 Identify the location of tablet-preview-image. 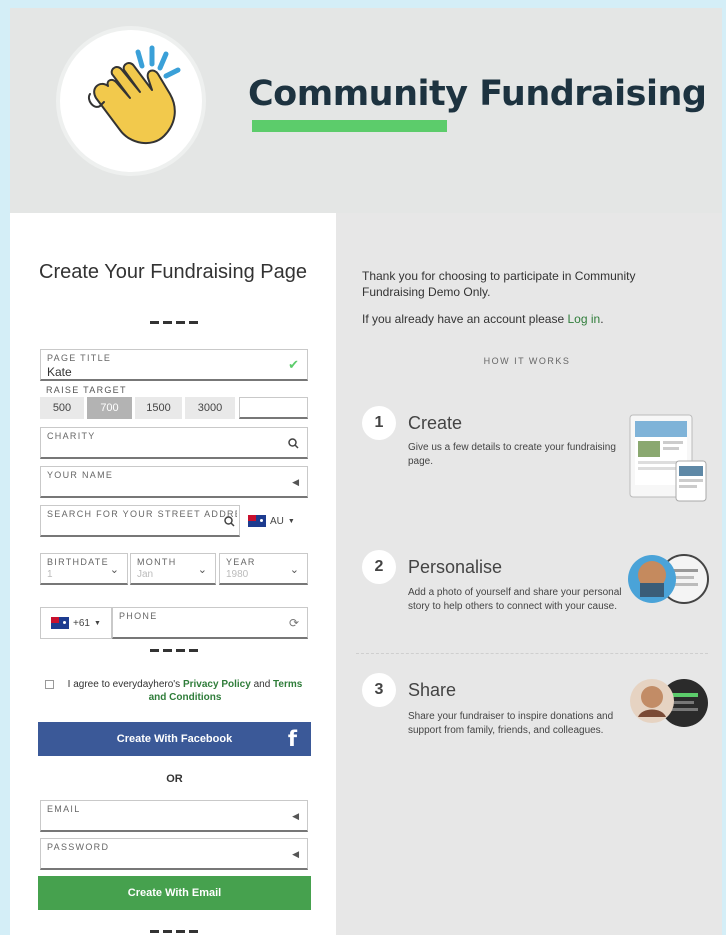
(668, 458).